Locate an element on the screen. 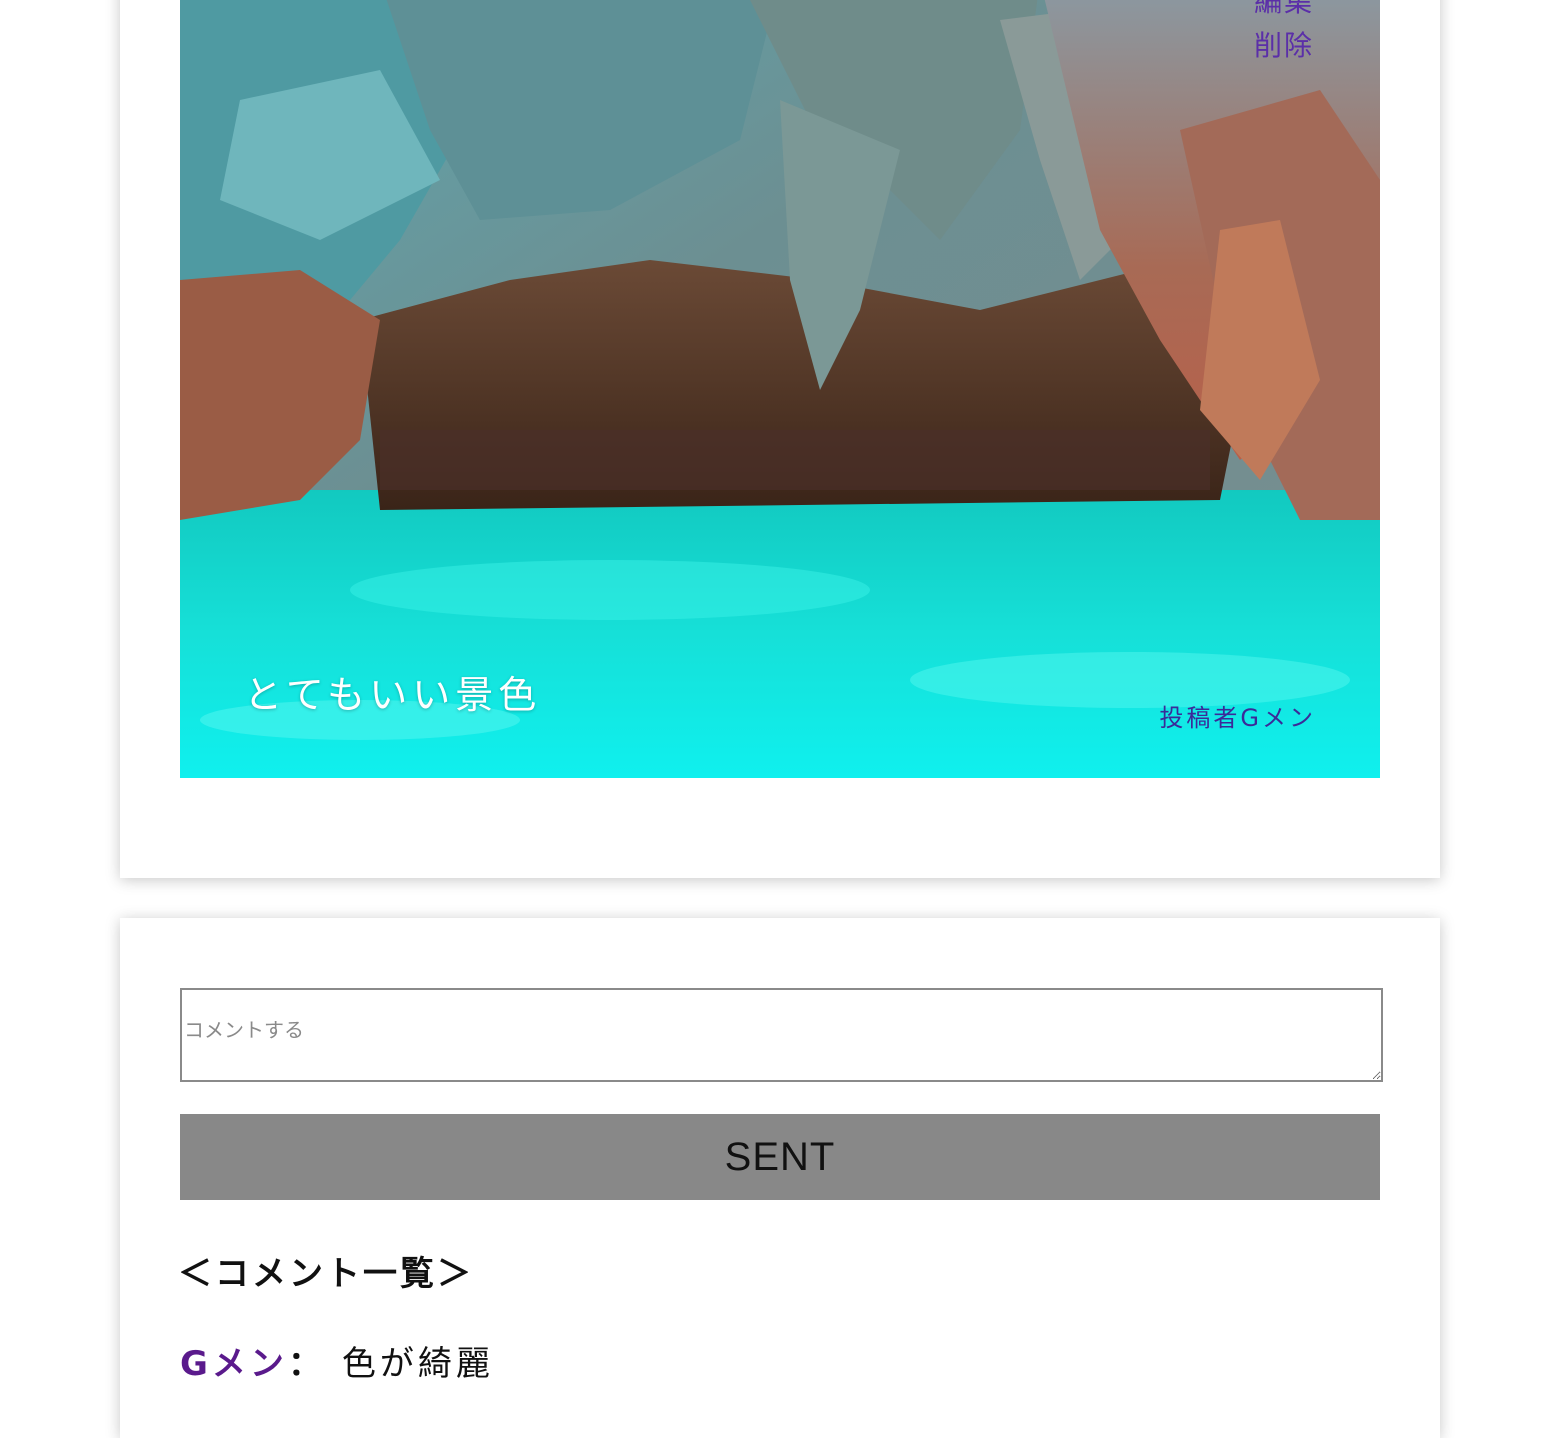  post-author: 投稿者Gメン is located at coordinates (1237, 718).